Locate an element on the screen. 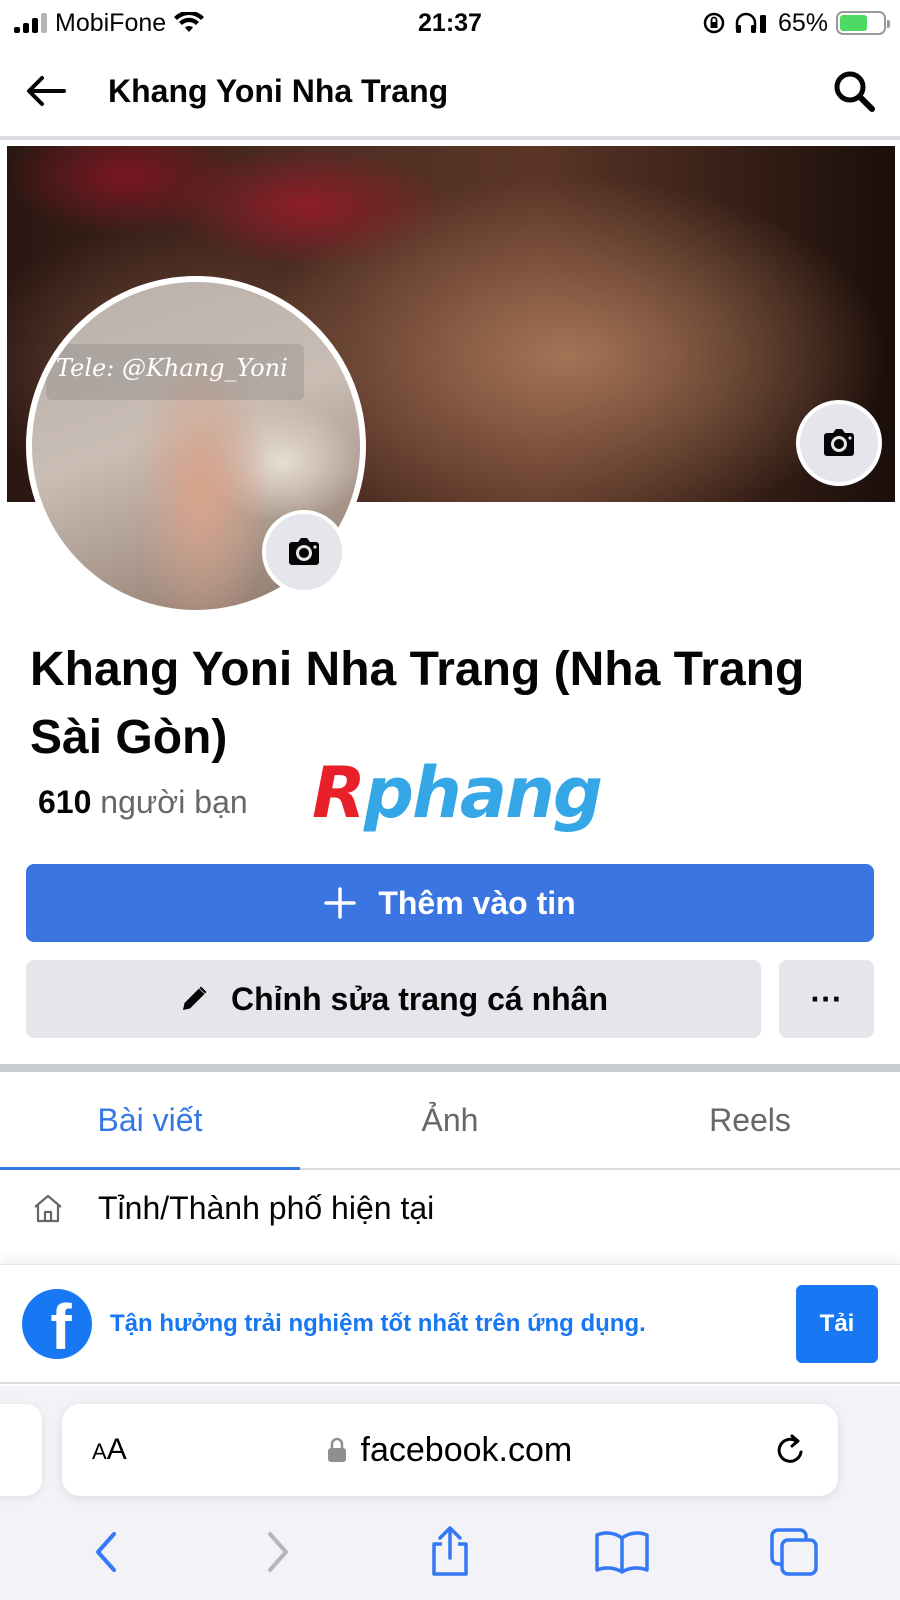 Image resolution: width=900 pixels, height=1600 pixels. address-bar: AA facebook.com is located at coordinates (450, 1450).